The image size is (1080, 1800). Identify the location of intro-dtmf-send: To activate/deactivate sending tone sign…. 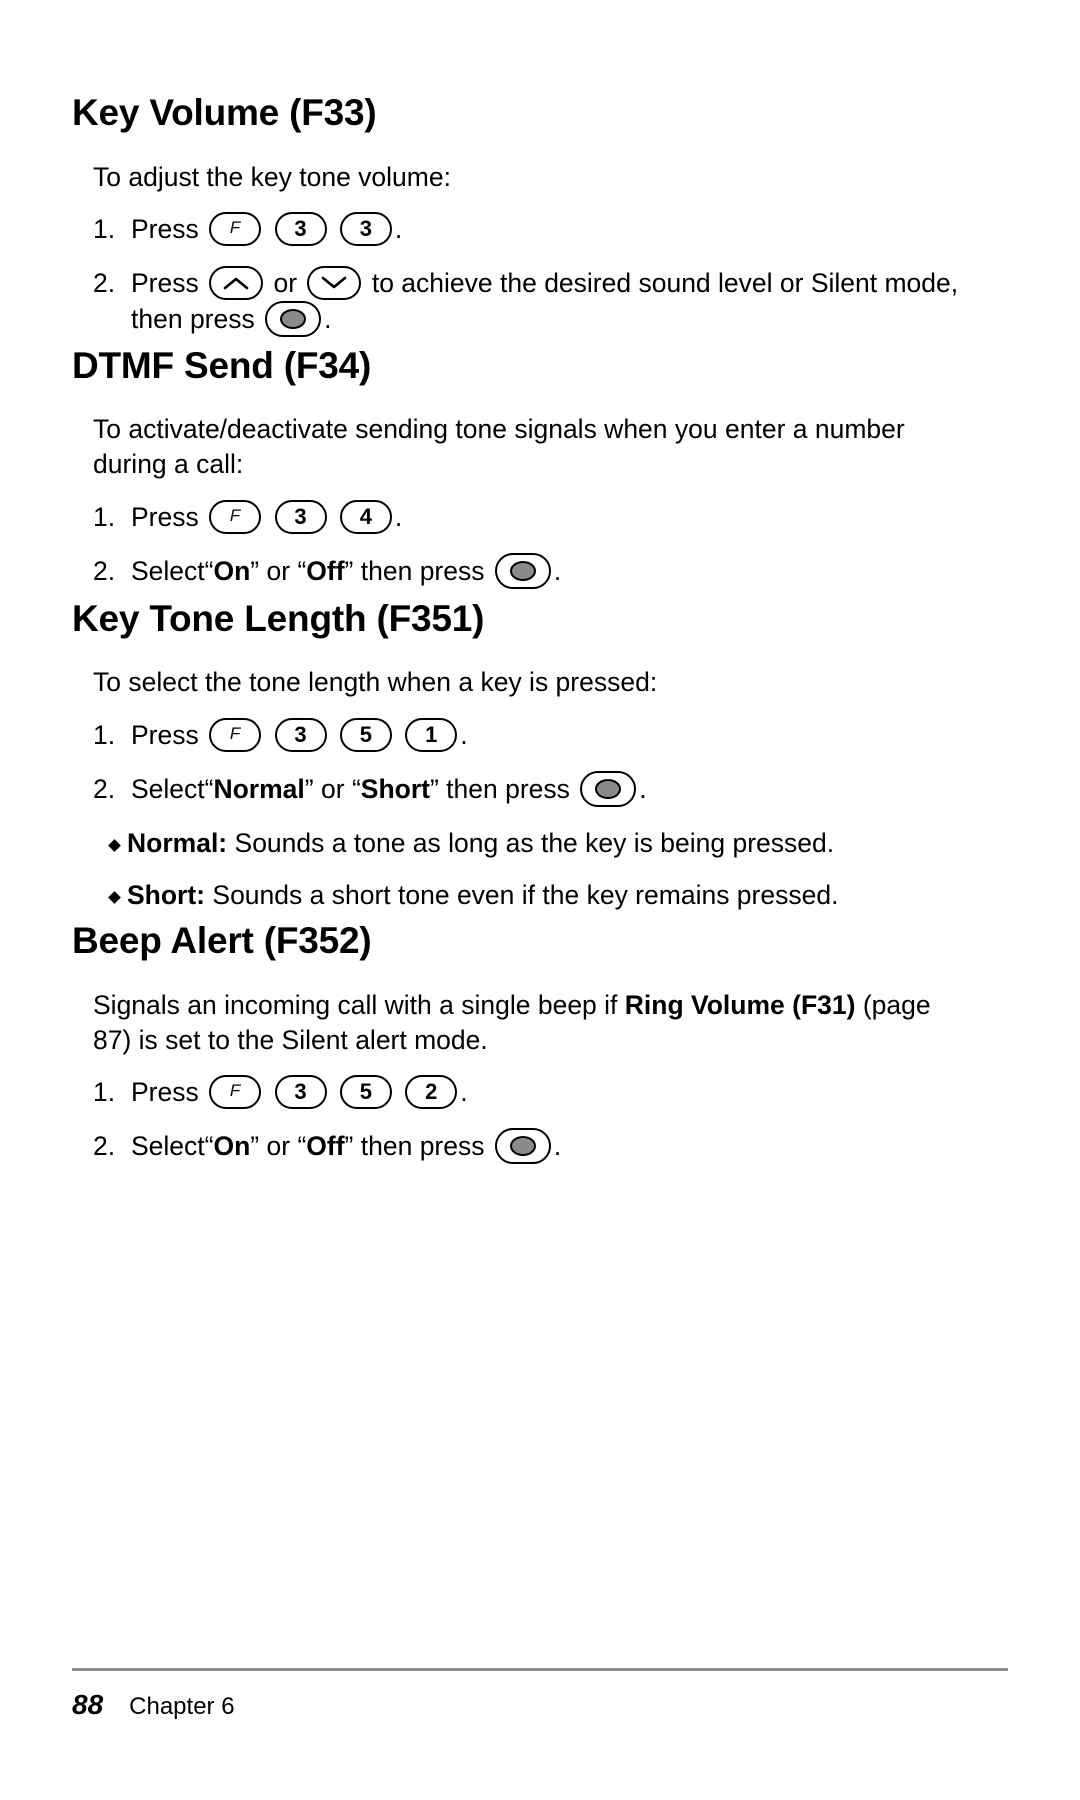
(499, 446).